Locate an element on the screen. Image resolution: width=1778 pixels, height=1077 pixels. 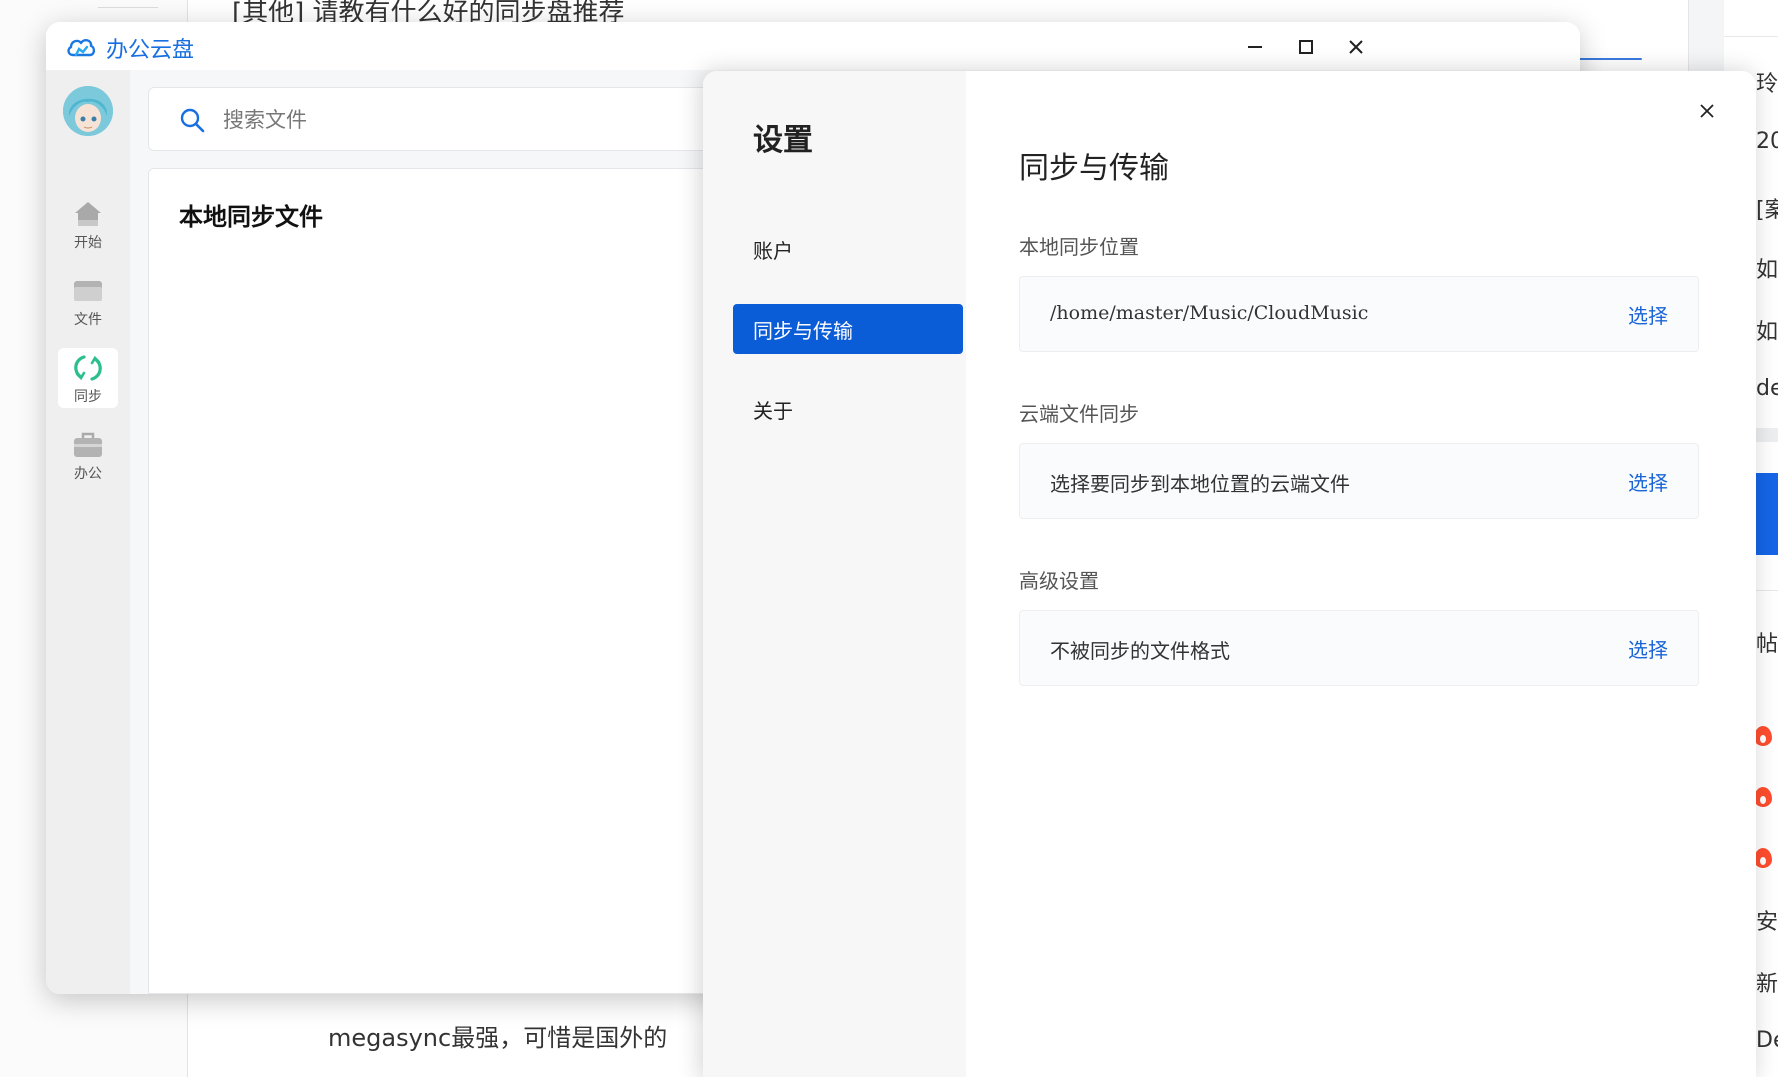
rail-item-home: 开始 is located at coordinates (88, 224).